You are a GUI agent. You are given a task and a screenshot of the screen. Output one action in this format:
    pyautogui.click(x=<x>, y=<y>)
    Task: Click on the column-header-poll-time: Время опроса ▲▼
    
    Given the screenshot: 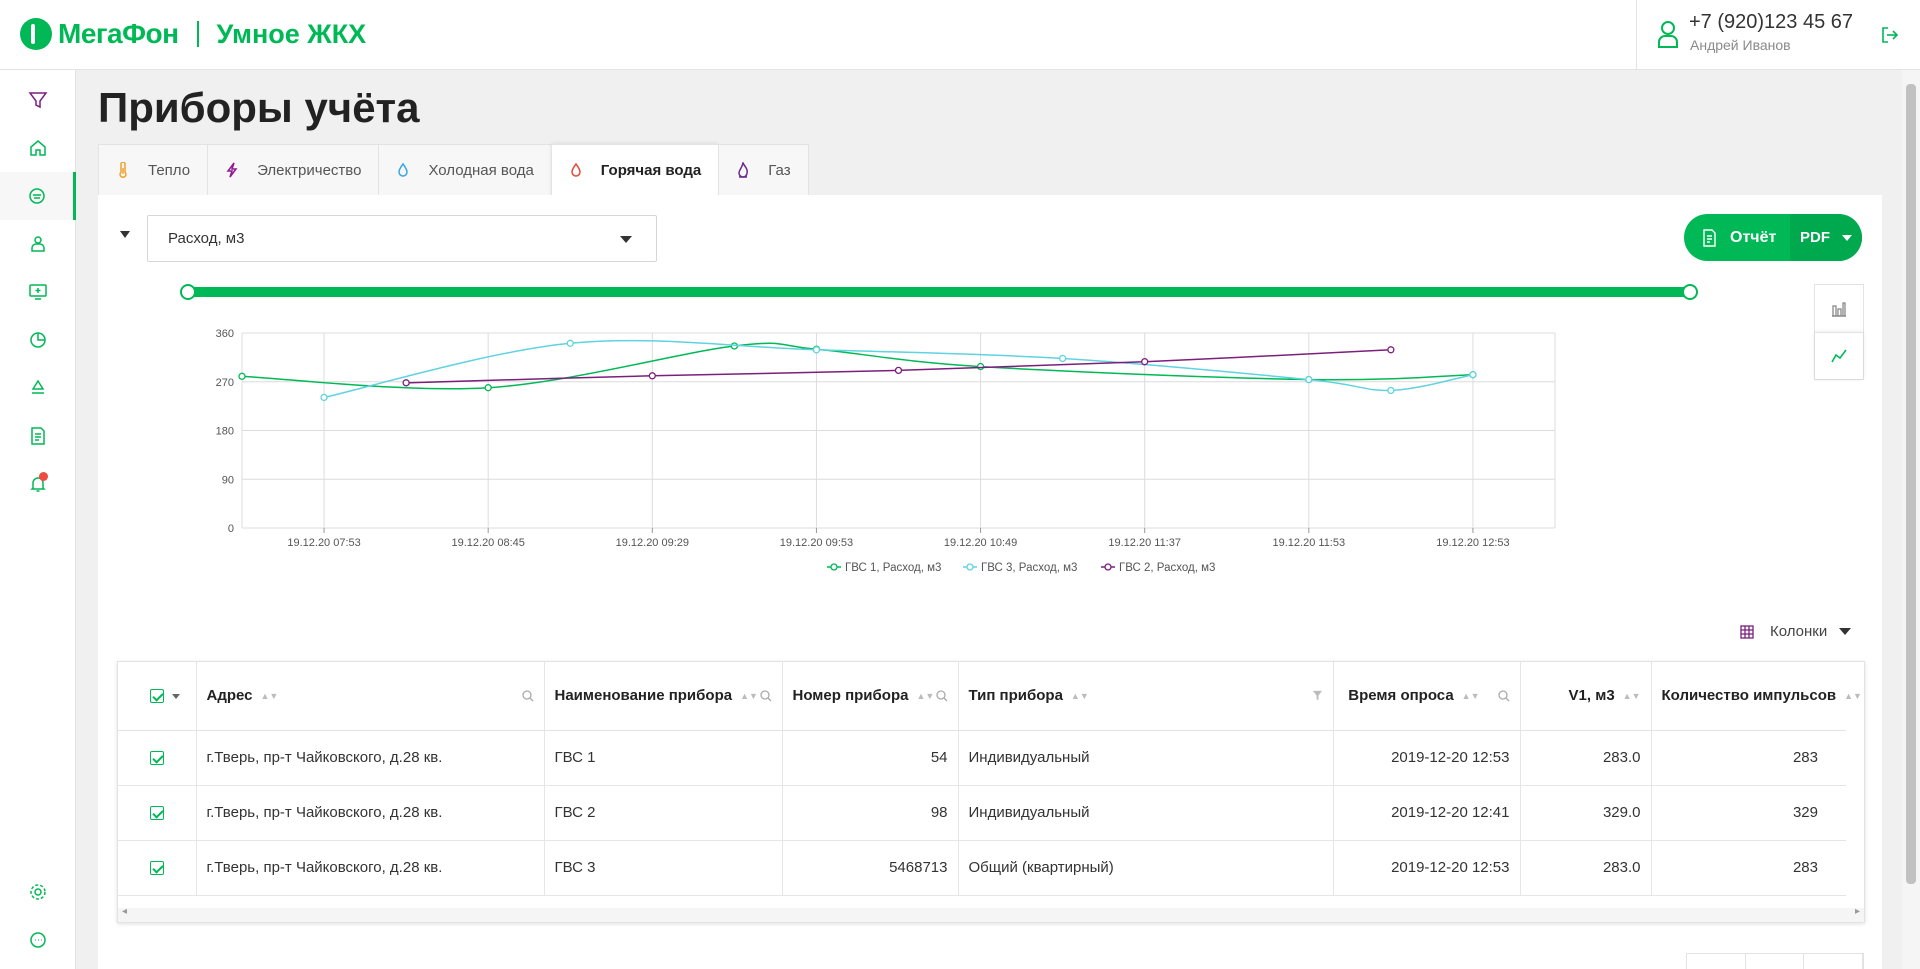 What is the action you would take?
    pyautogui.click(x=1427, y=696)
    